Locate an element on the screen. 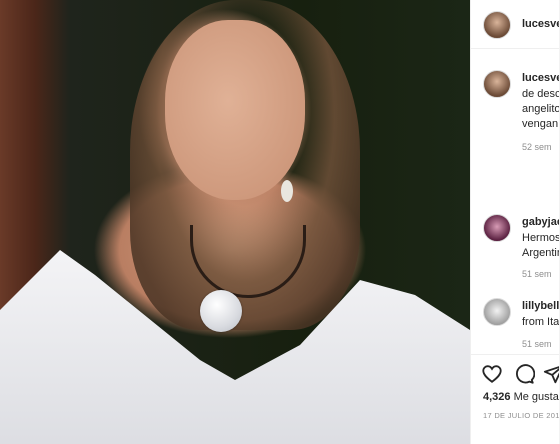 This screenshot has width=560, height=444. photo-earring is located at coordinates (287, 191).